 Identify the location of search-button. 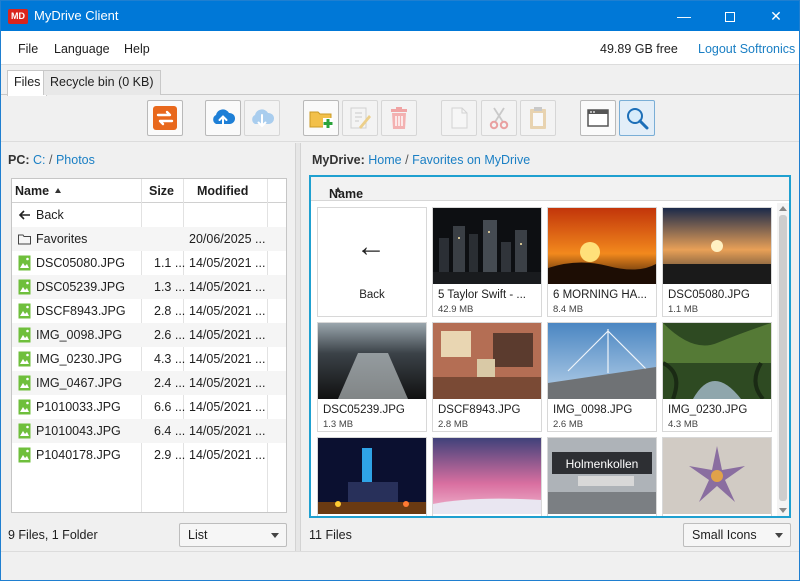
(637, 118).